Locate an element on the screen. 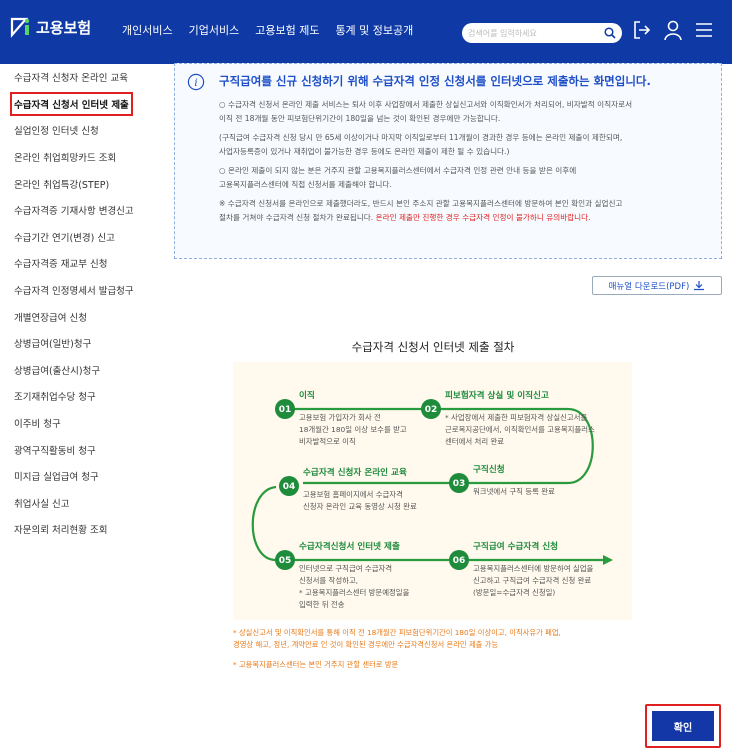 Image resolution: width=732 pixels, height=755 pixels. sidebar-item-extended-benefit: 개별연장급여 신청 is located at coordinates (75, 316).